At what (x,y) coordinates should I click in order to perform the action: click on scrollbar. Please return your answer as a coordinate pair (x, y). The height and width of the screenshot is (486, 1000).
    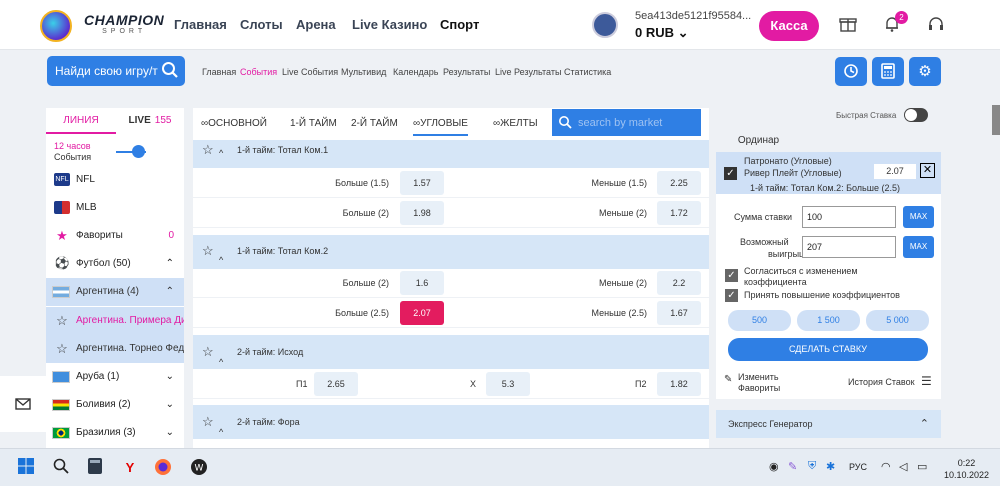
    Looking at the image, I should click on (996, 120).